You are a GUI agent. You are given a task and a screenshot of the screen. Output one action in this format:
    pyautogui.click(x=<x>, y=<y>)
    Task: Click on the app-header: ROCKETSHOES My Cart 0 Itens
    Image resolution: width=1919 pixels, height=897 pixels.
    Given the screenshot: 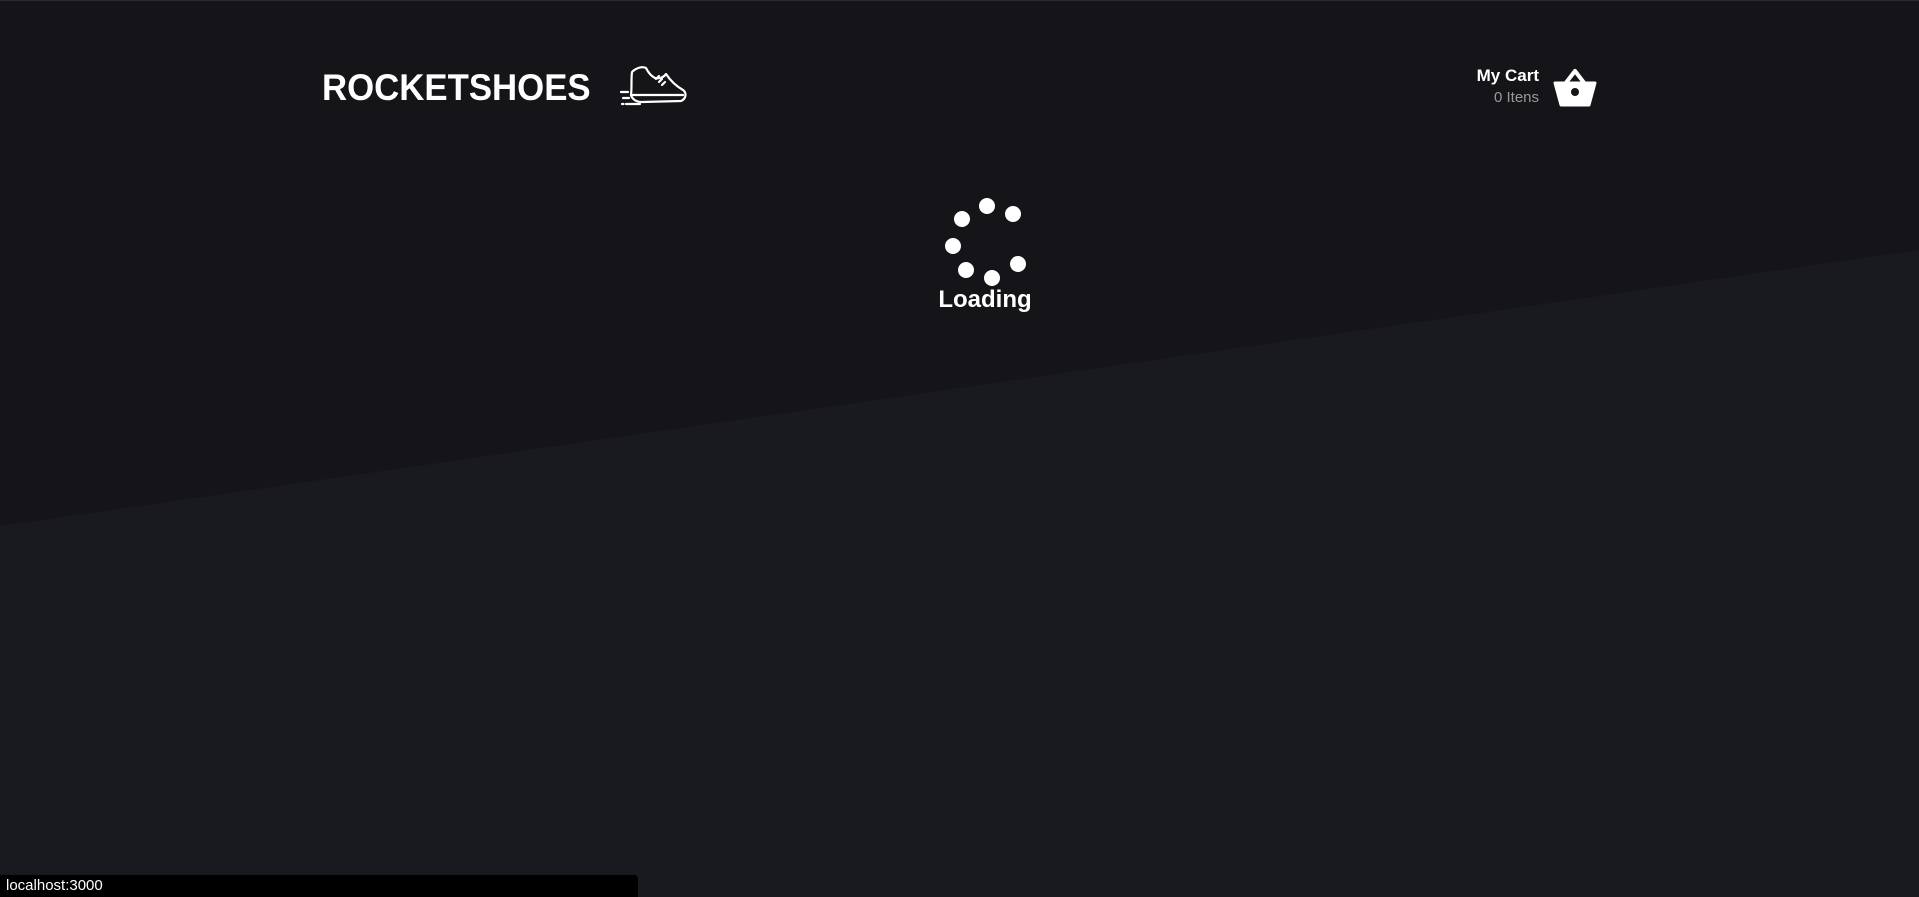 What is the action you would take?
    pyautogui.click(x=959, y=92)
    